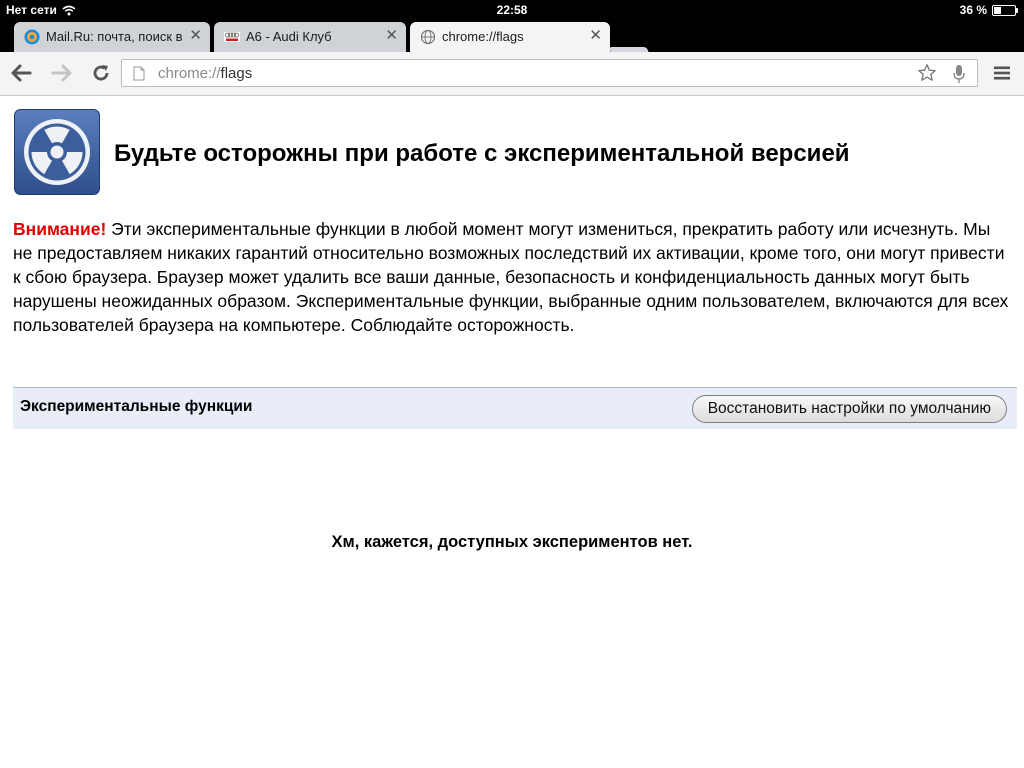 The image size is (1024, 768). I want to click on menu-icon, so click(1002, 73).